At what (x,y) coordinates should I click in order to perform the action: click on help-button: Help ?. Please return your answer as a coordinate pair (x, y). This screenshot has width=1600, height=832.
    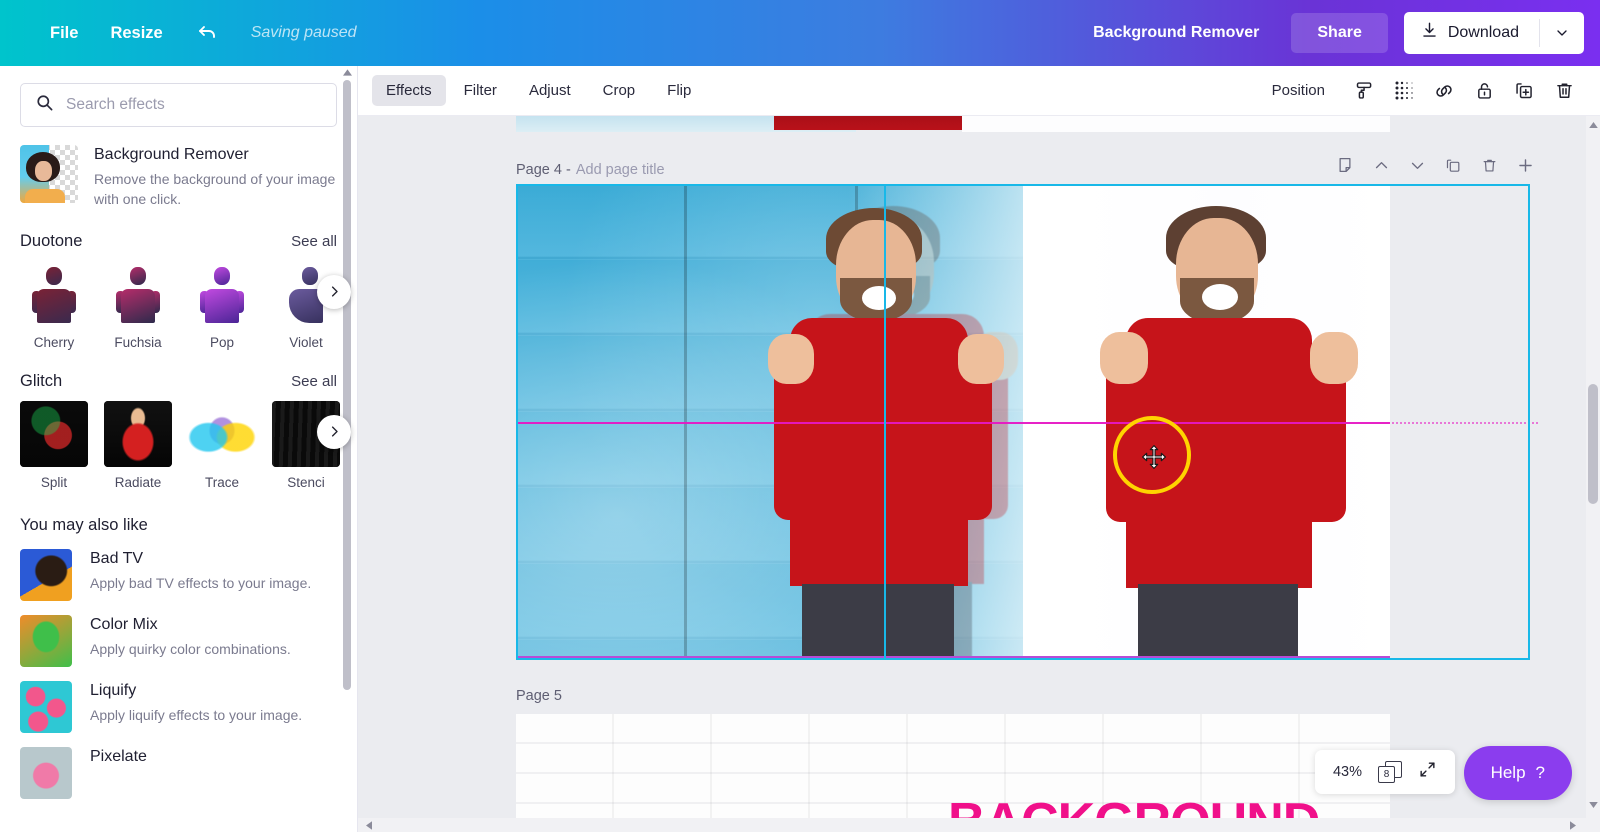
    Looking at the image, I should click on (1517, 773).